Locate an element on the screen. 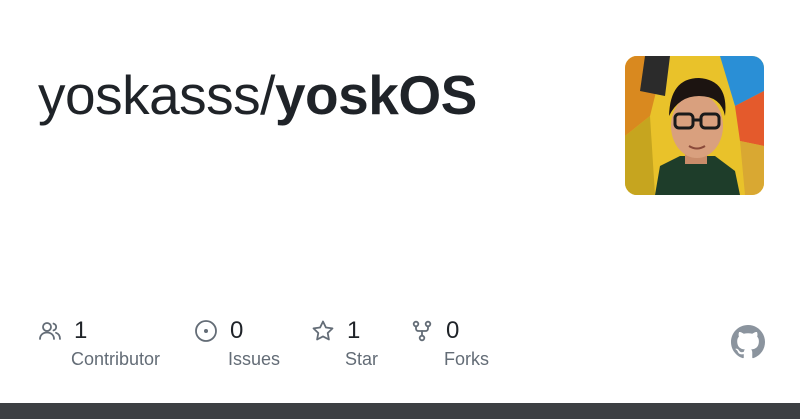 The width and height of the screenshot is (800, 419). avatar-image is located at coordinates (694, 125).